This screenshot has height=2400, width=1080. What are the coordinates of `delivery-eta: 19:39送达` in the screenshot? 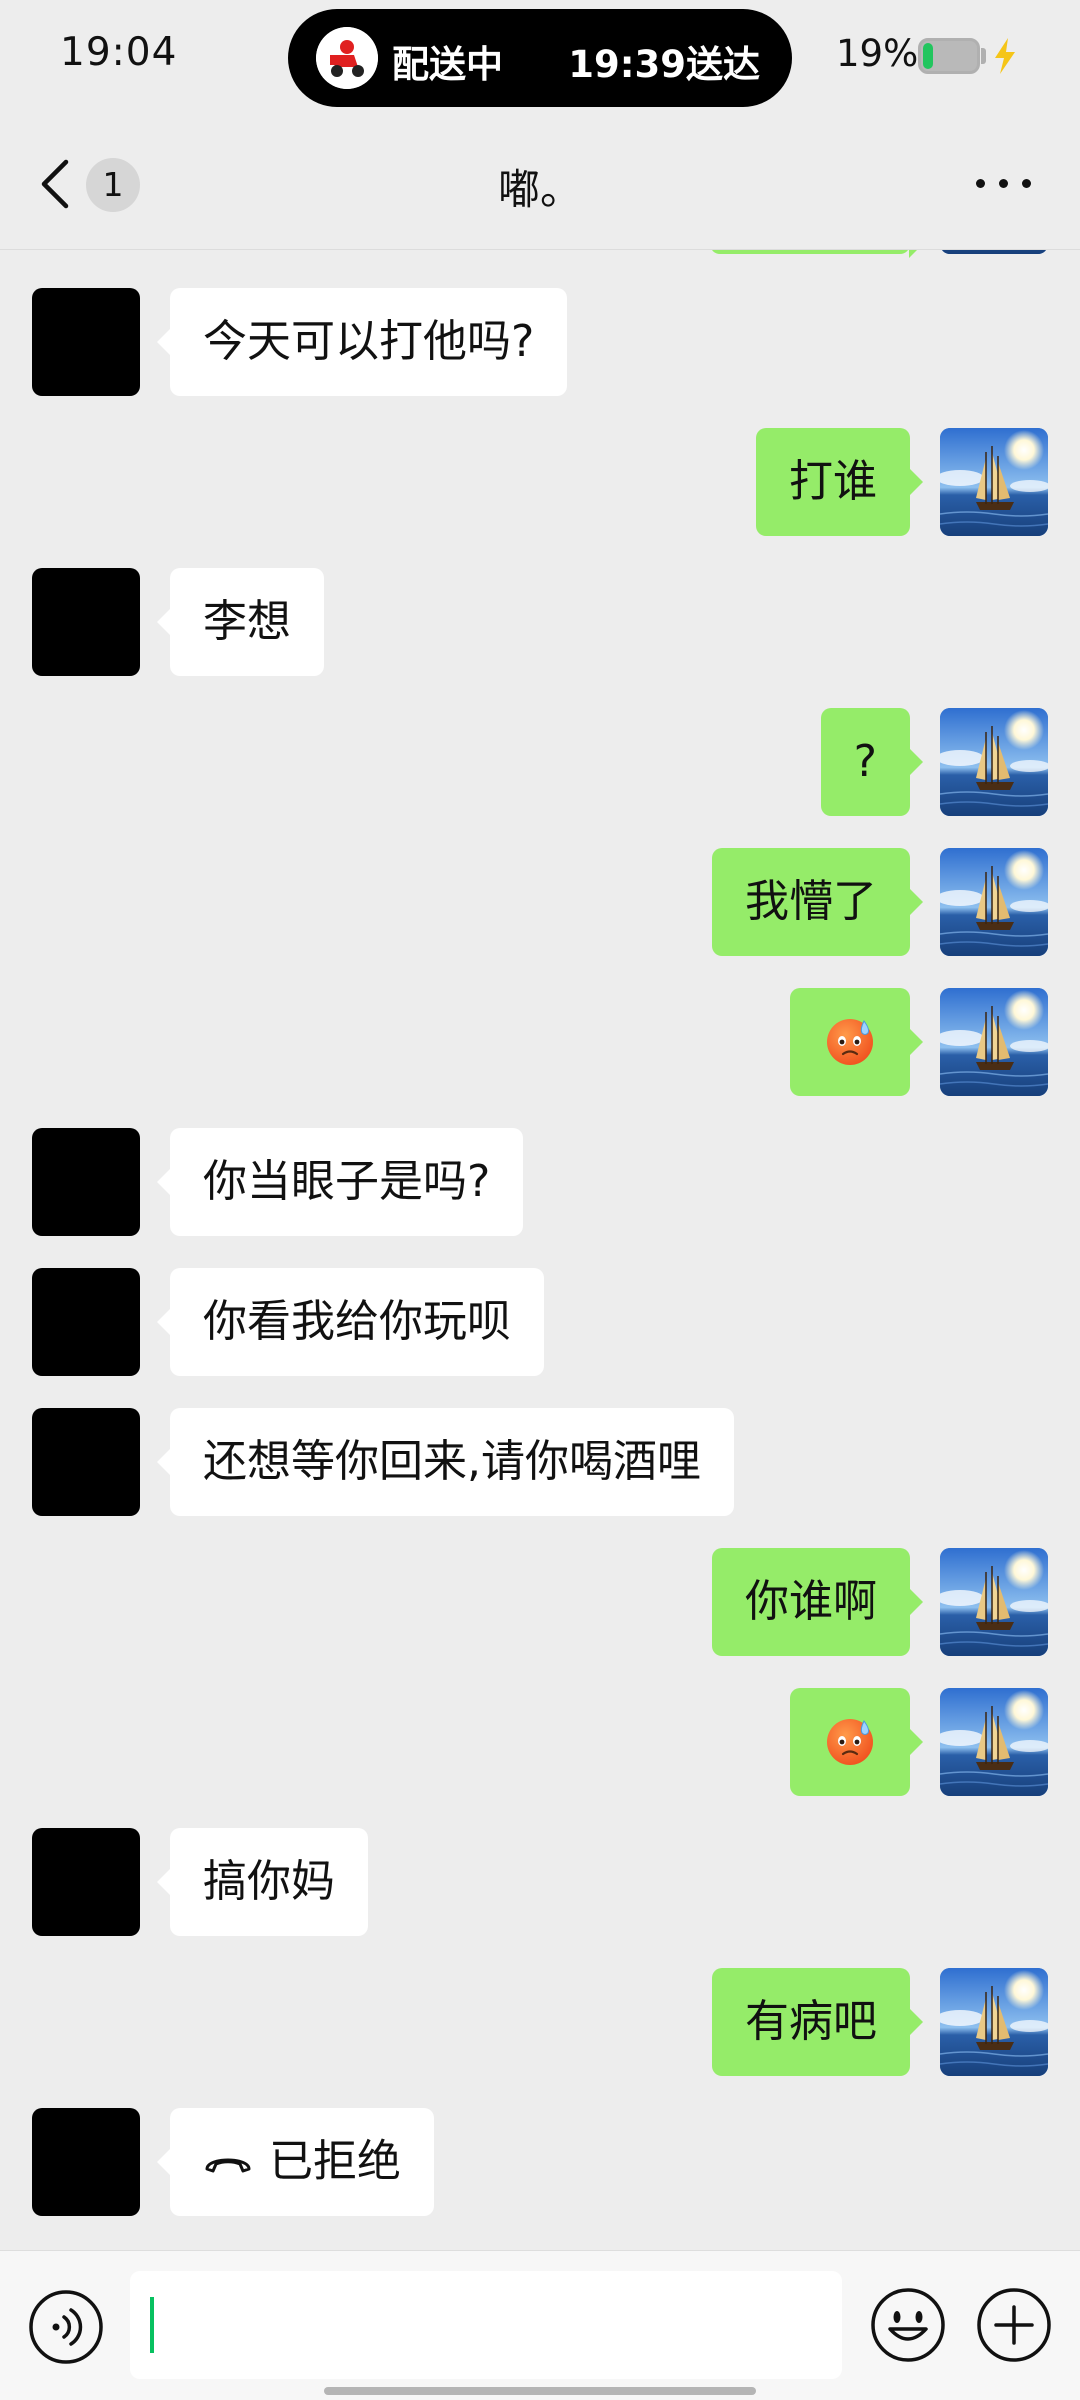 It's located at (664, 64).